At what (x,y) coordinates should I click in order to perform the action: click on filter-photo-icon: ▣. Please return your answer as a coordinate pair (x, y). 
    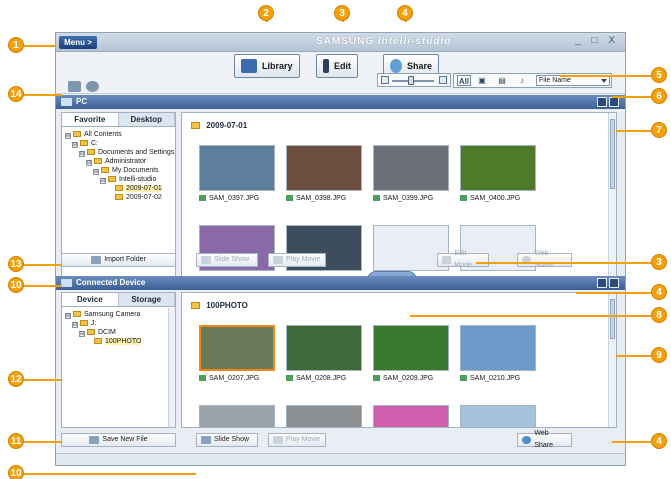
    Looking at the image, I should click on (482, 80).